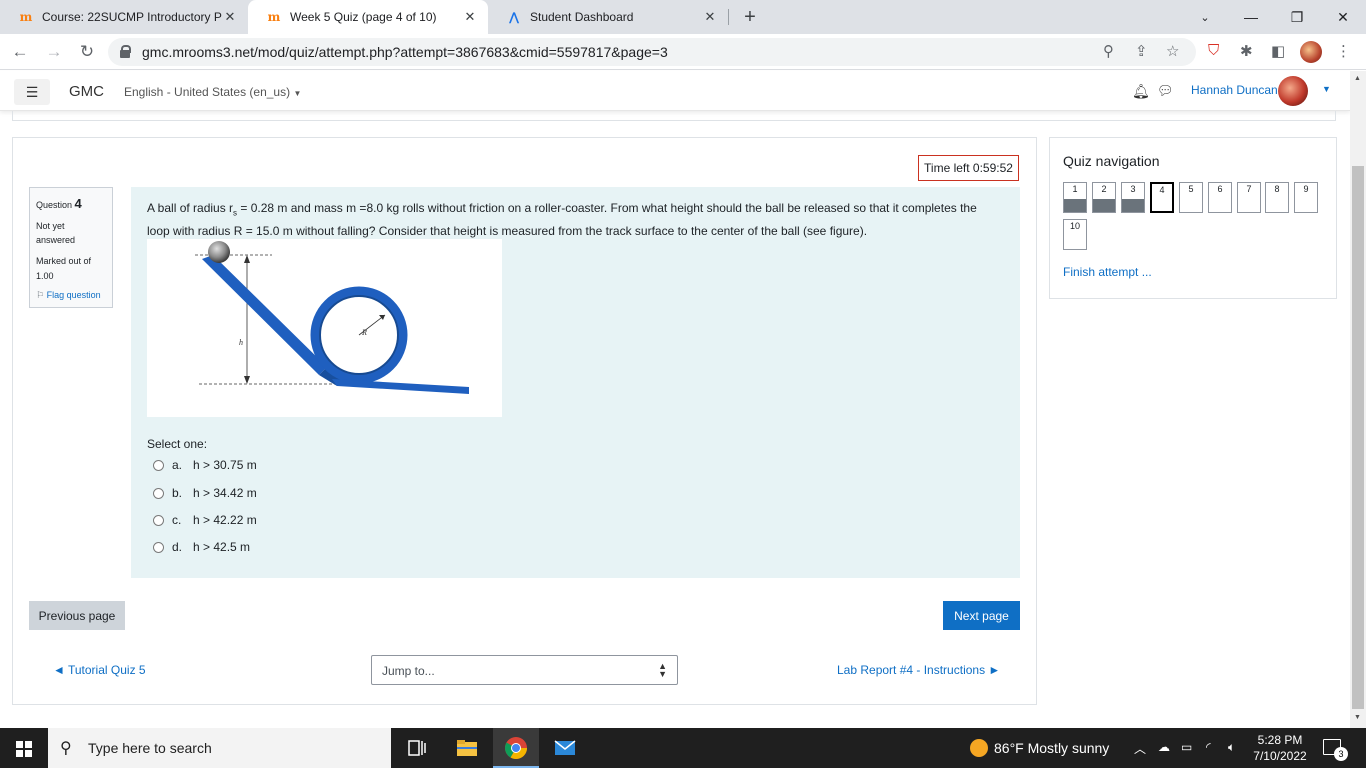 The image size is (1366, 768). Describe the element at coordinates (1297, 17) in the screenshot. I see `restore-button: ❐` at that location.